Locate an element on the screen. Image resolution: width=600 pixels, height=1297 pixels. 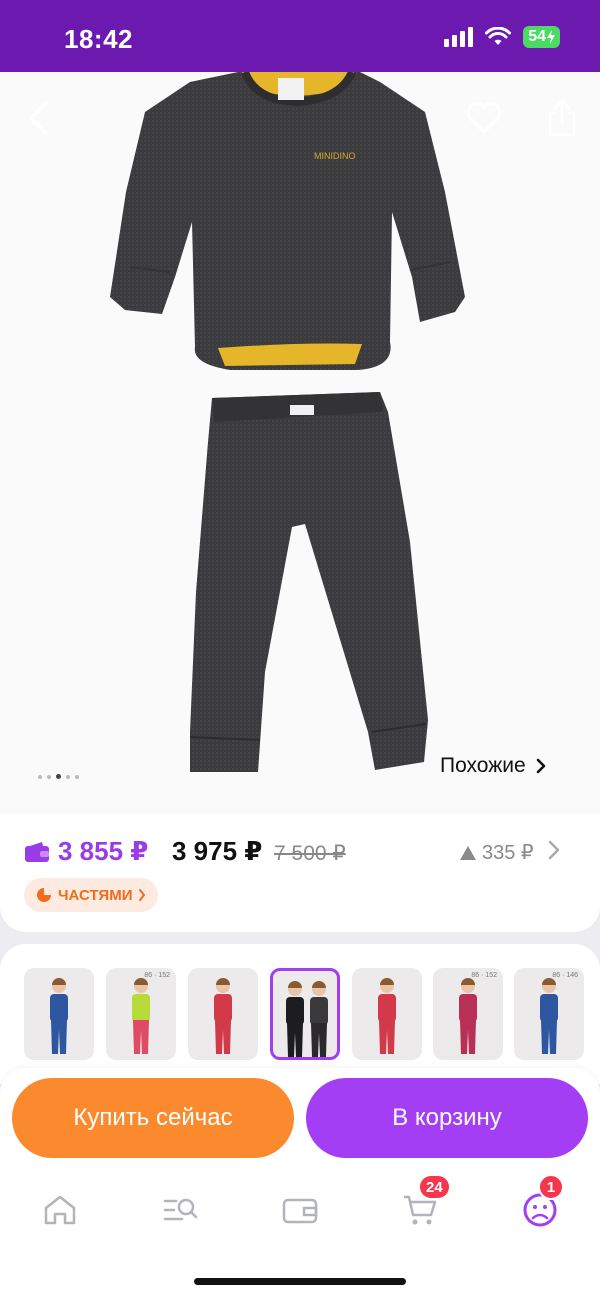
buy-now-button: Купить сейчас is located at coordinates (153, 1118).